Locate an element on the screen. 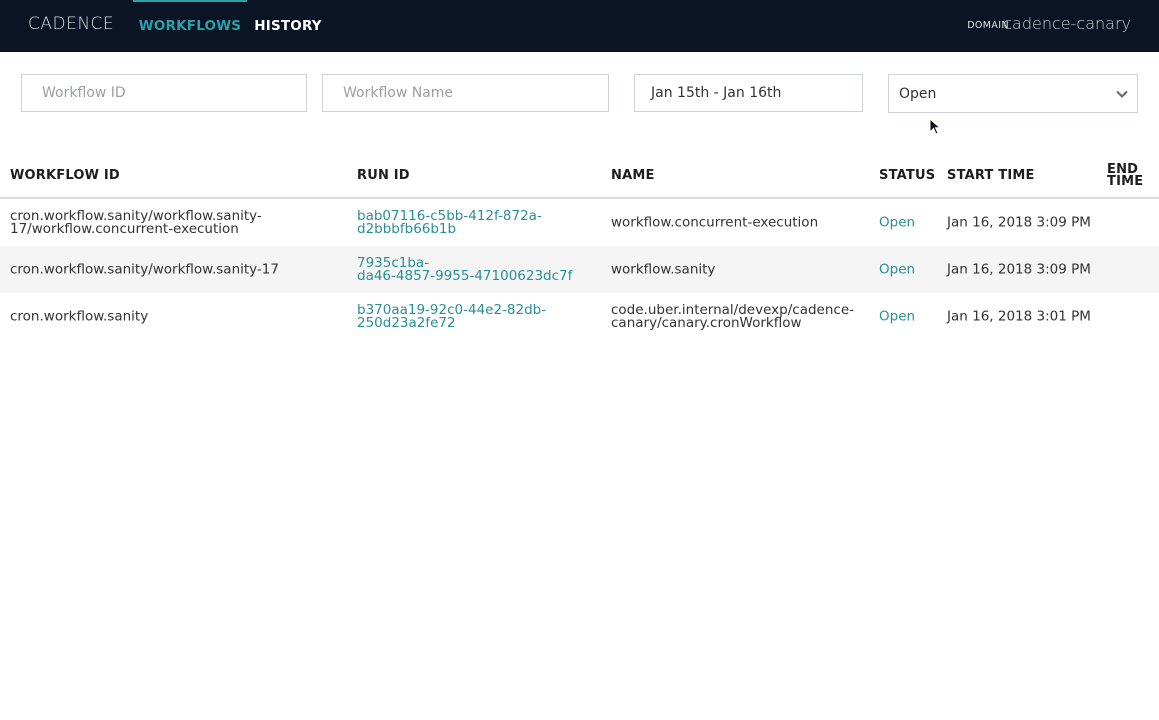 The width and height of the screenshot is (1159, 720). start-time-cell: Jan 16, 2018 3:01 PM is located at coordinates (1019, 316).